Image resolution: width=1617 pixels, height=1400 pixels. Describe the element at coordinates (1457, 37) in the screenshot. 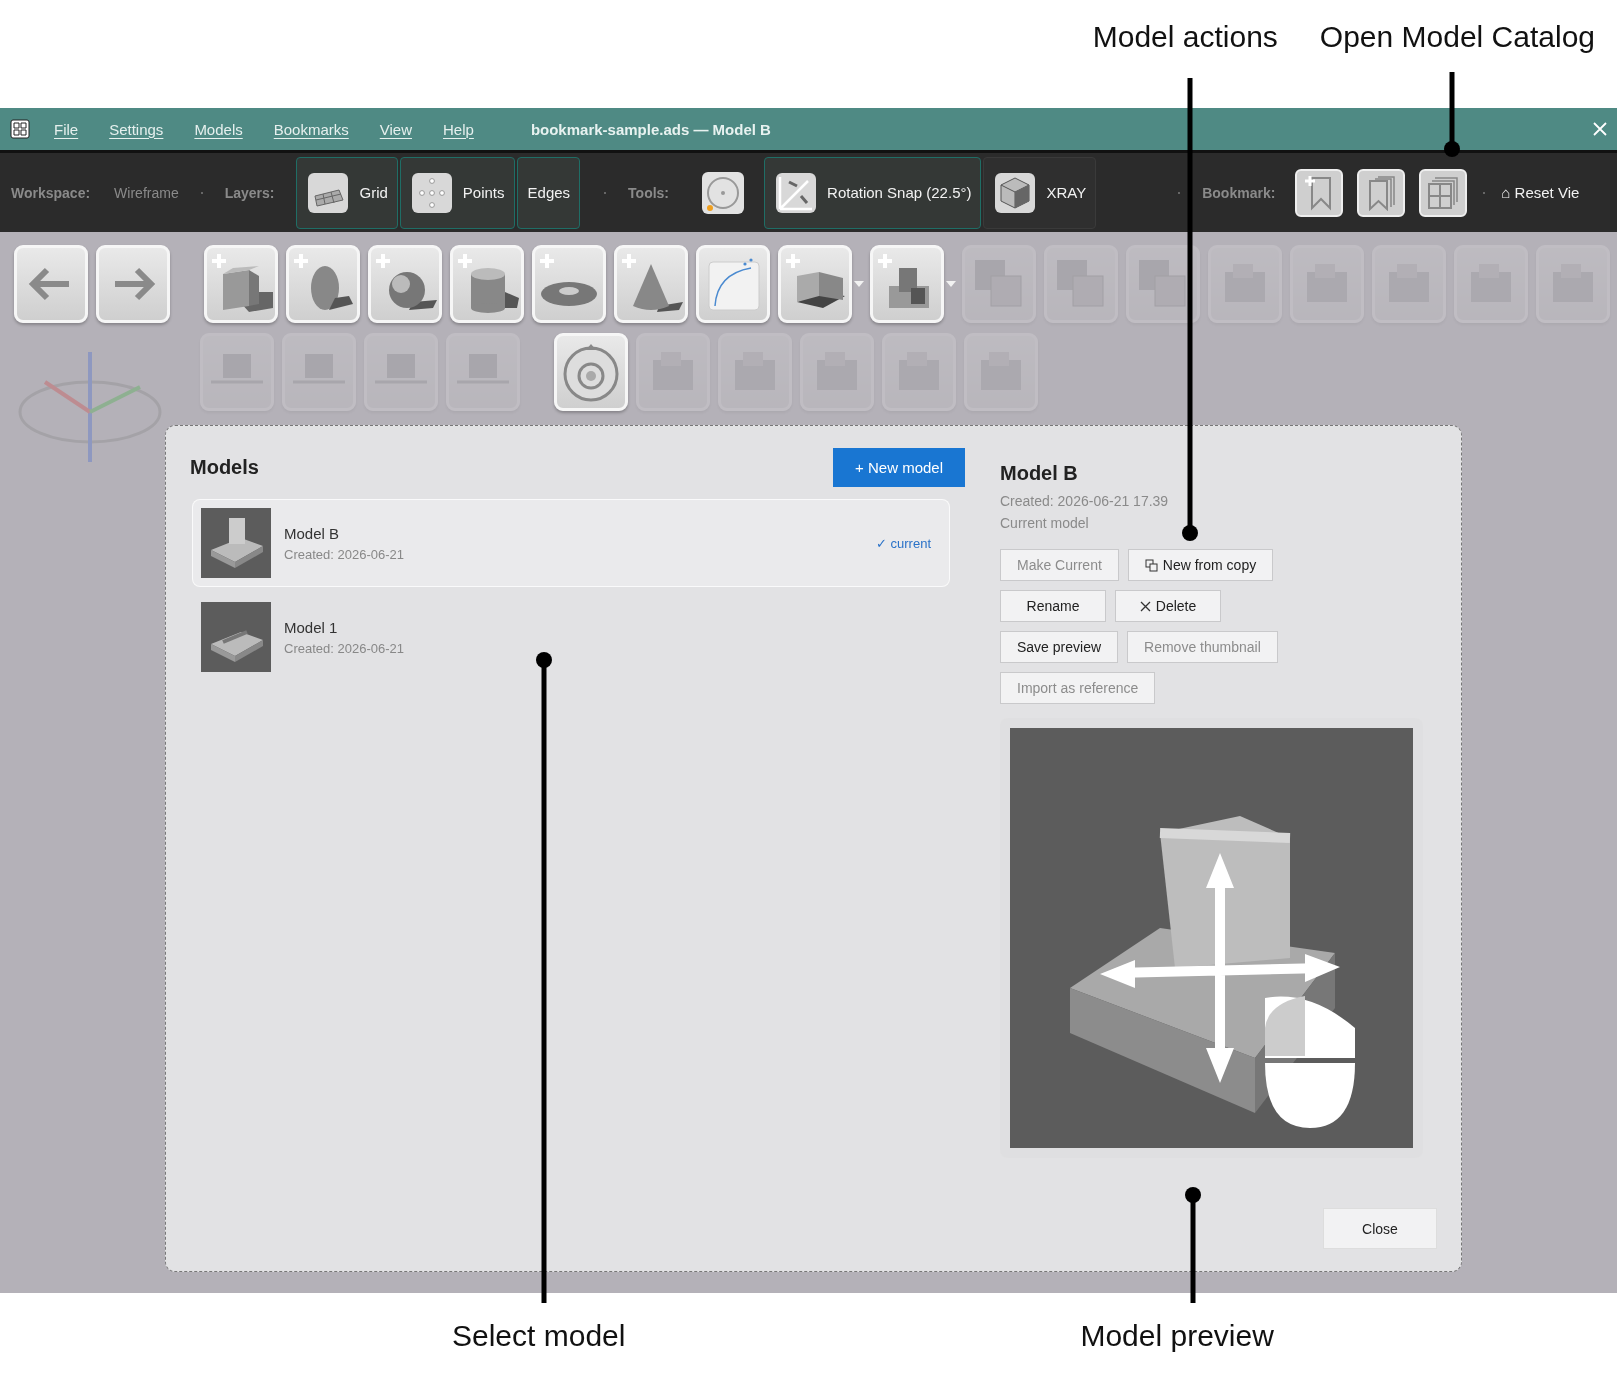

I see `callout-label: Open Model Catalog` at that location.